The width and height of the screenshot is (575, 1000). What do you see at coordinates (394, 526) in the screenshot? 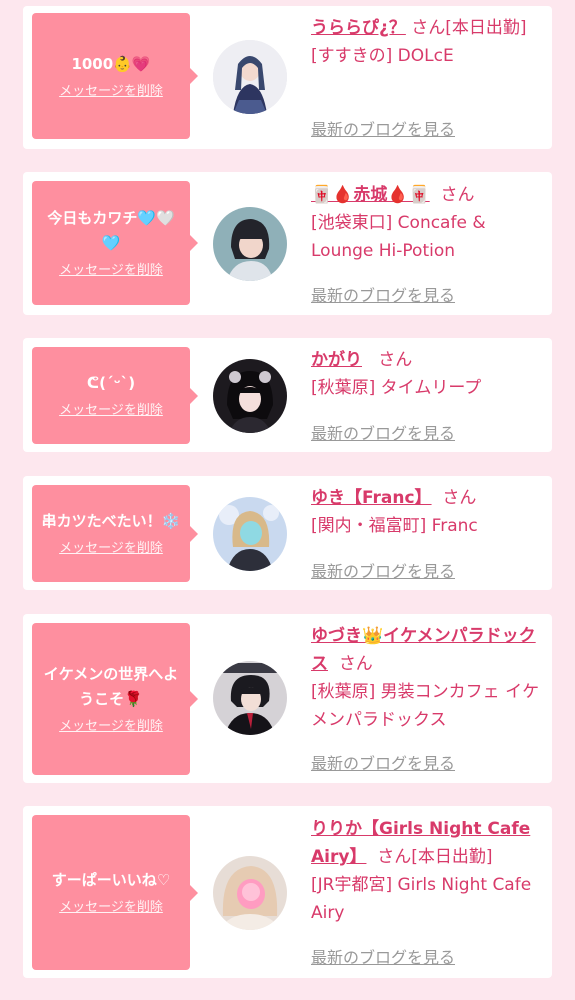
I see `shop-name: [関内・福富町] Franc` at bounding box center [394, 526].